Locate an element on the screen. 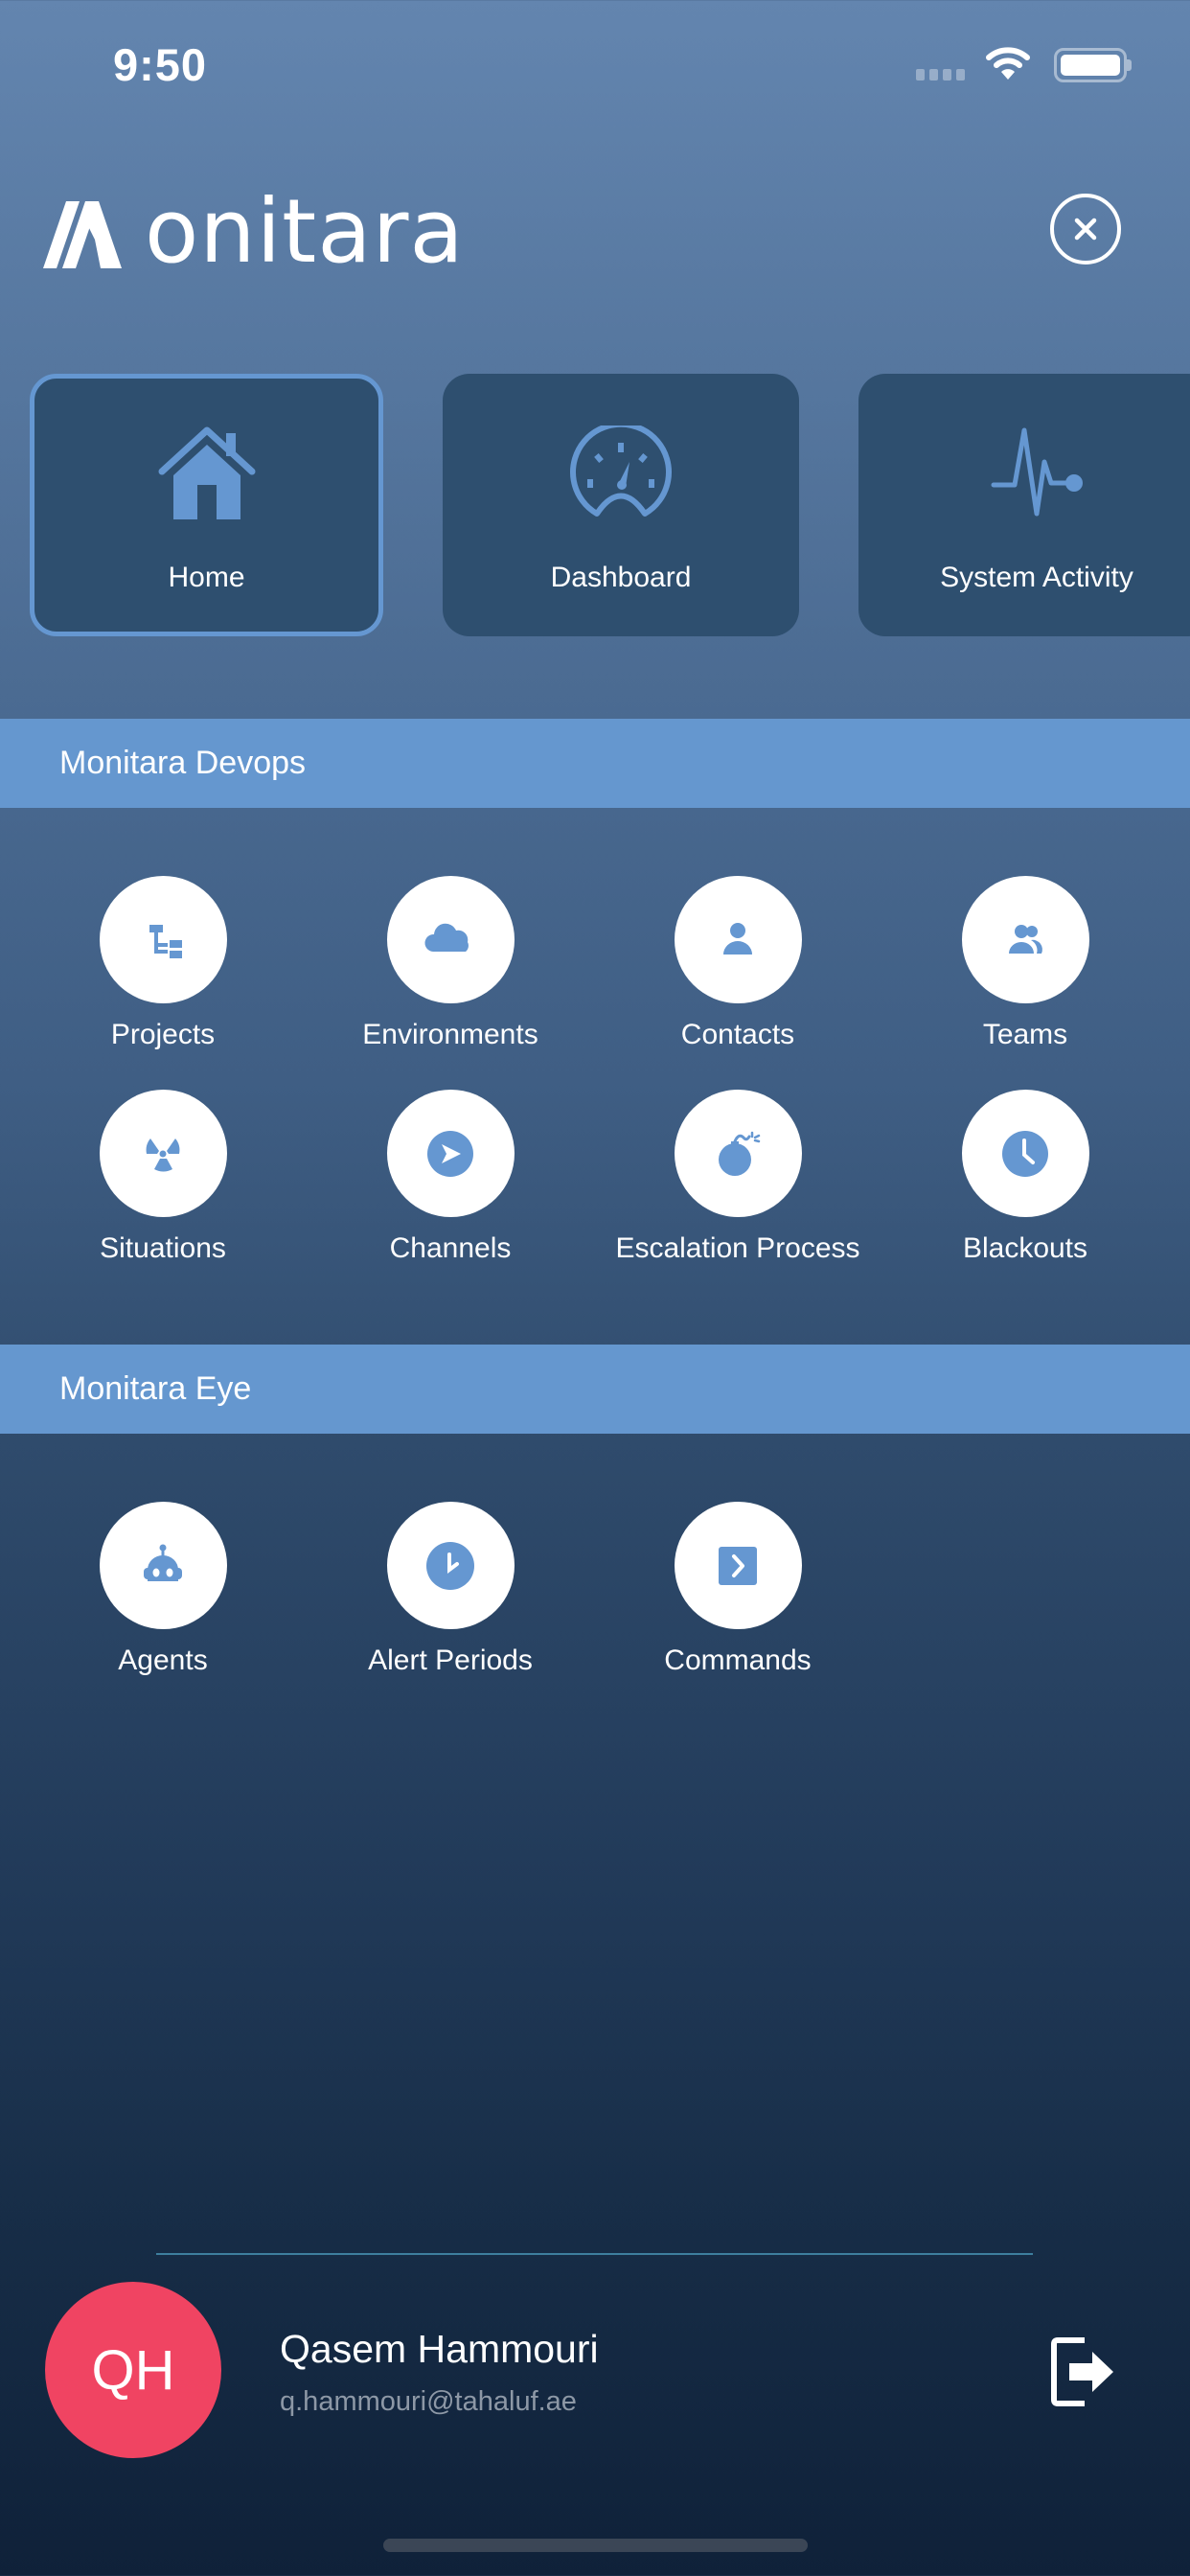  menu-item-channels: Channels is located at coordinates (451, 1177).